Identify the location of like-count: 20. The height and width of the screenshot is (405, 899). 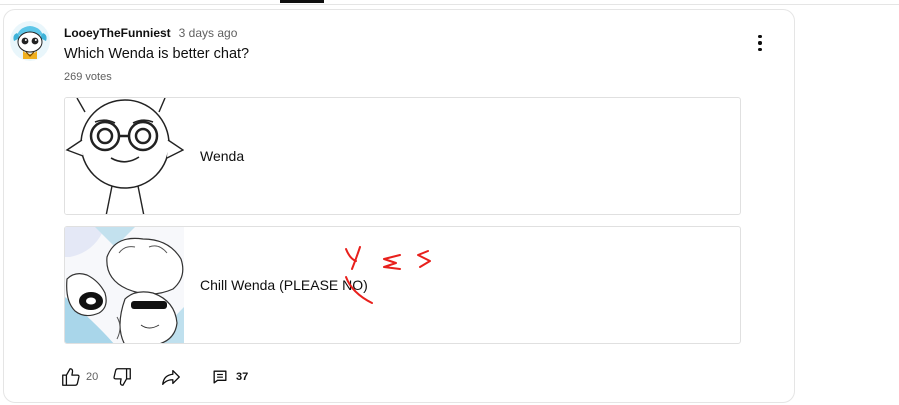
(92, 377).